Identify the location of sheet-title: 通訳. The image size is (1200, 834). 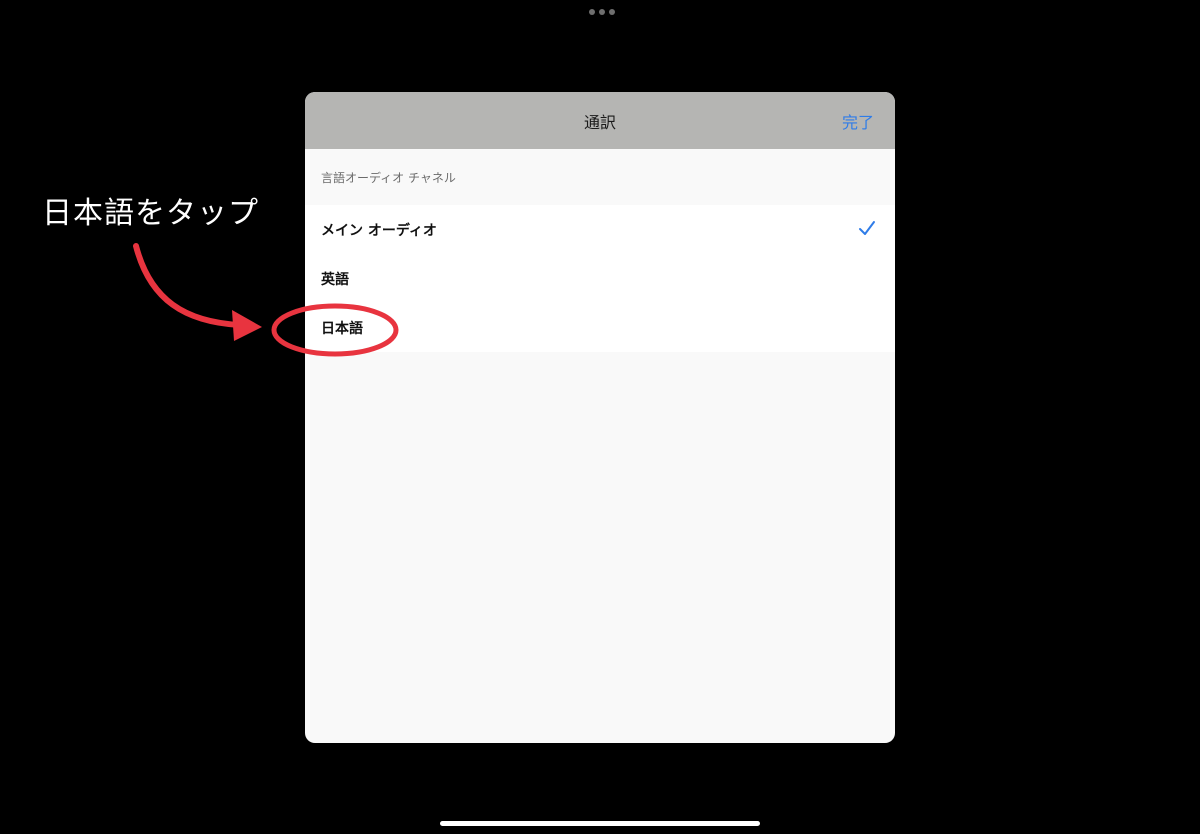
(599, 122).